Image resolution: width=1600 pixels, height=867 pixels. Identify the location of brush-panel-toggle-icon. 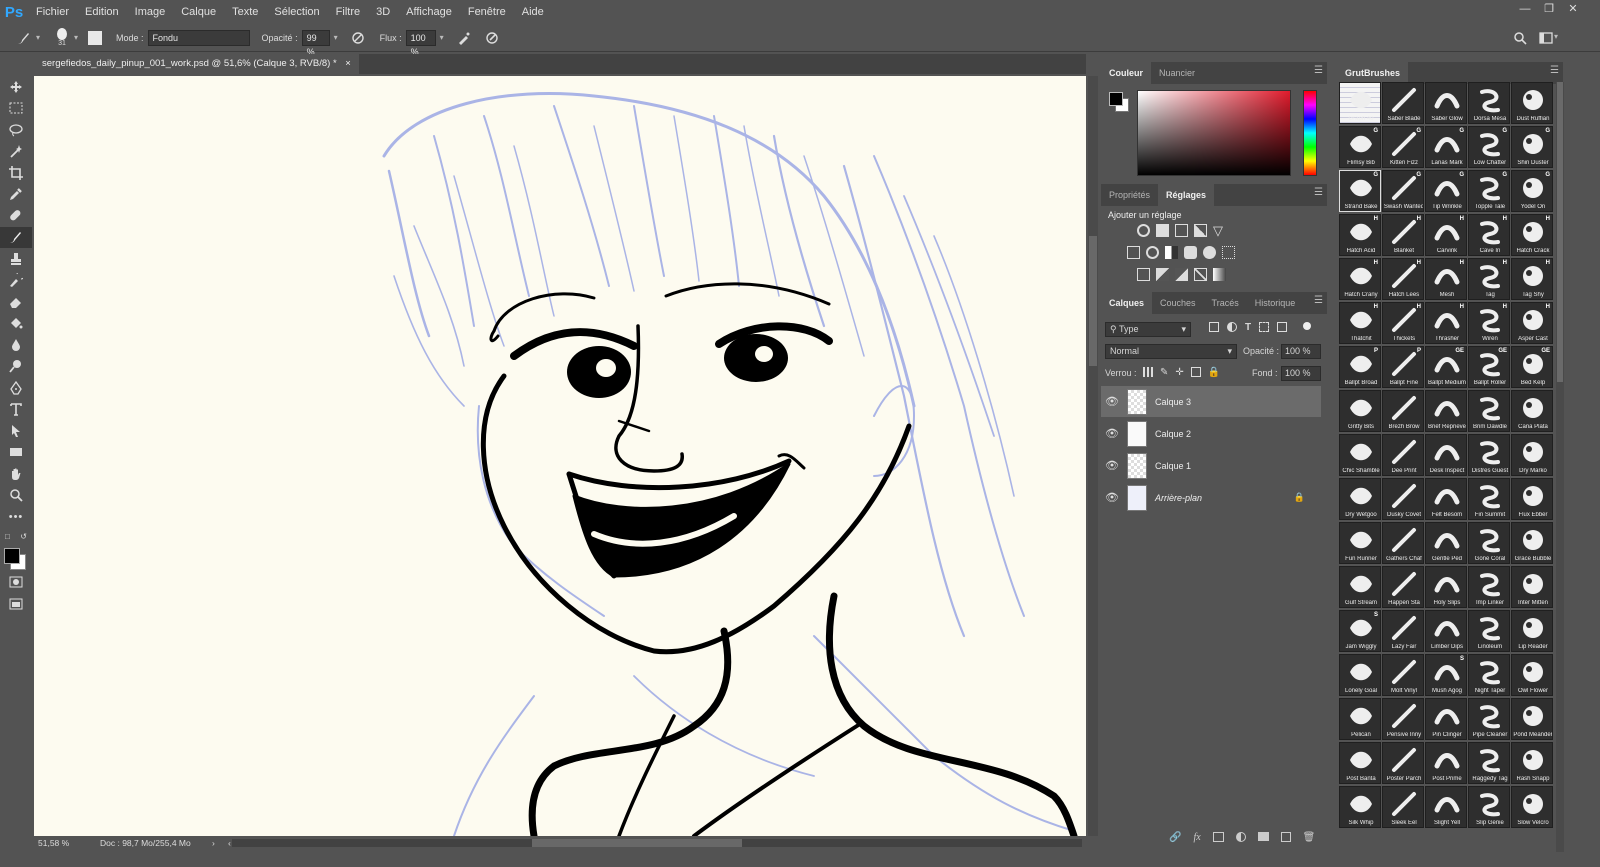
(95, 37).